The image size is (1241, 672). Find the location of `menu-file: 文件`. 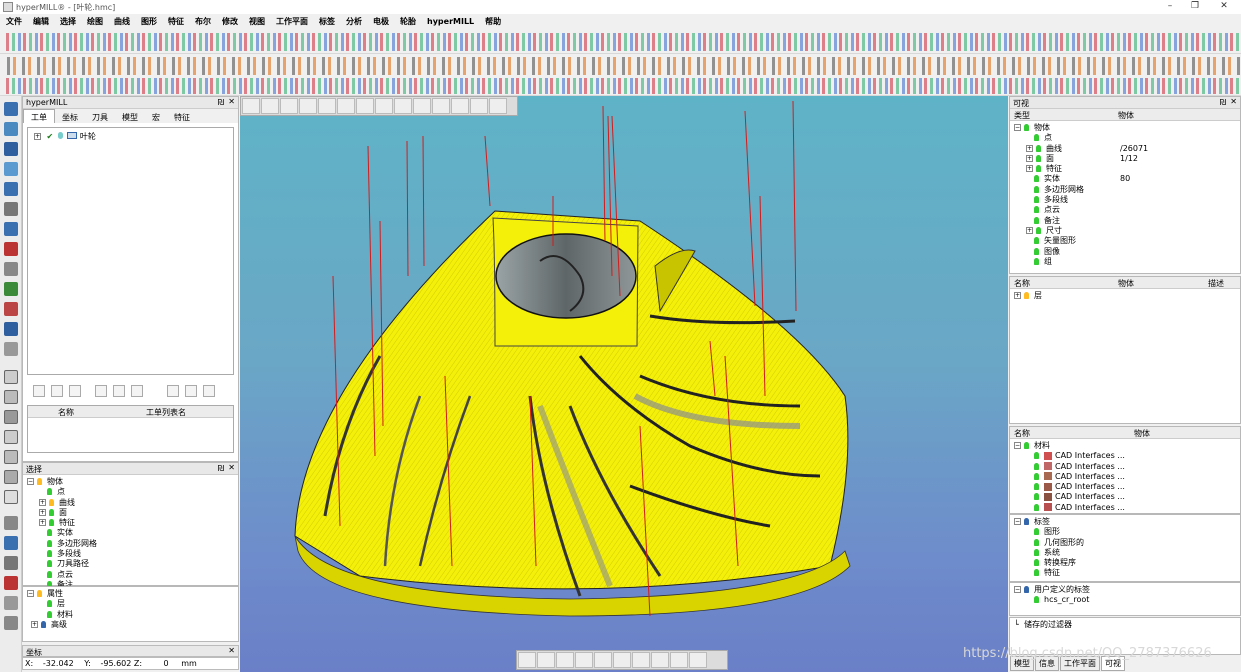

menu-file: 文件 is located at coordinates (13, 20).